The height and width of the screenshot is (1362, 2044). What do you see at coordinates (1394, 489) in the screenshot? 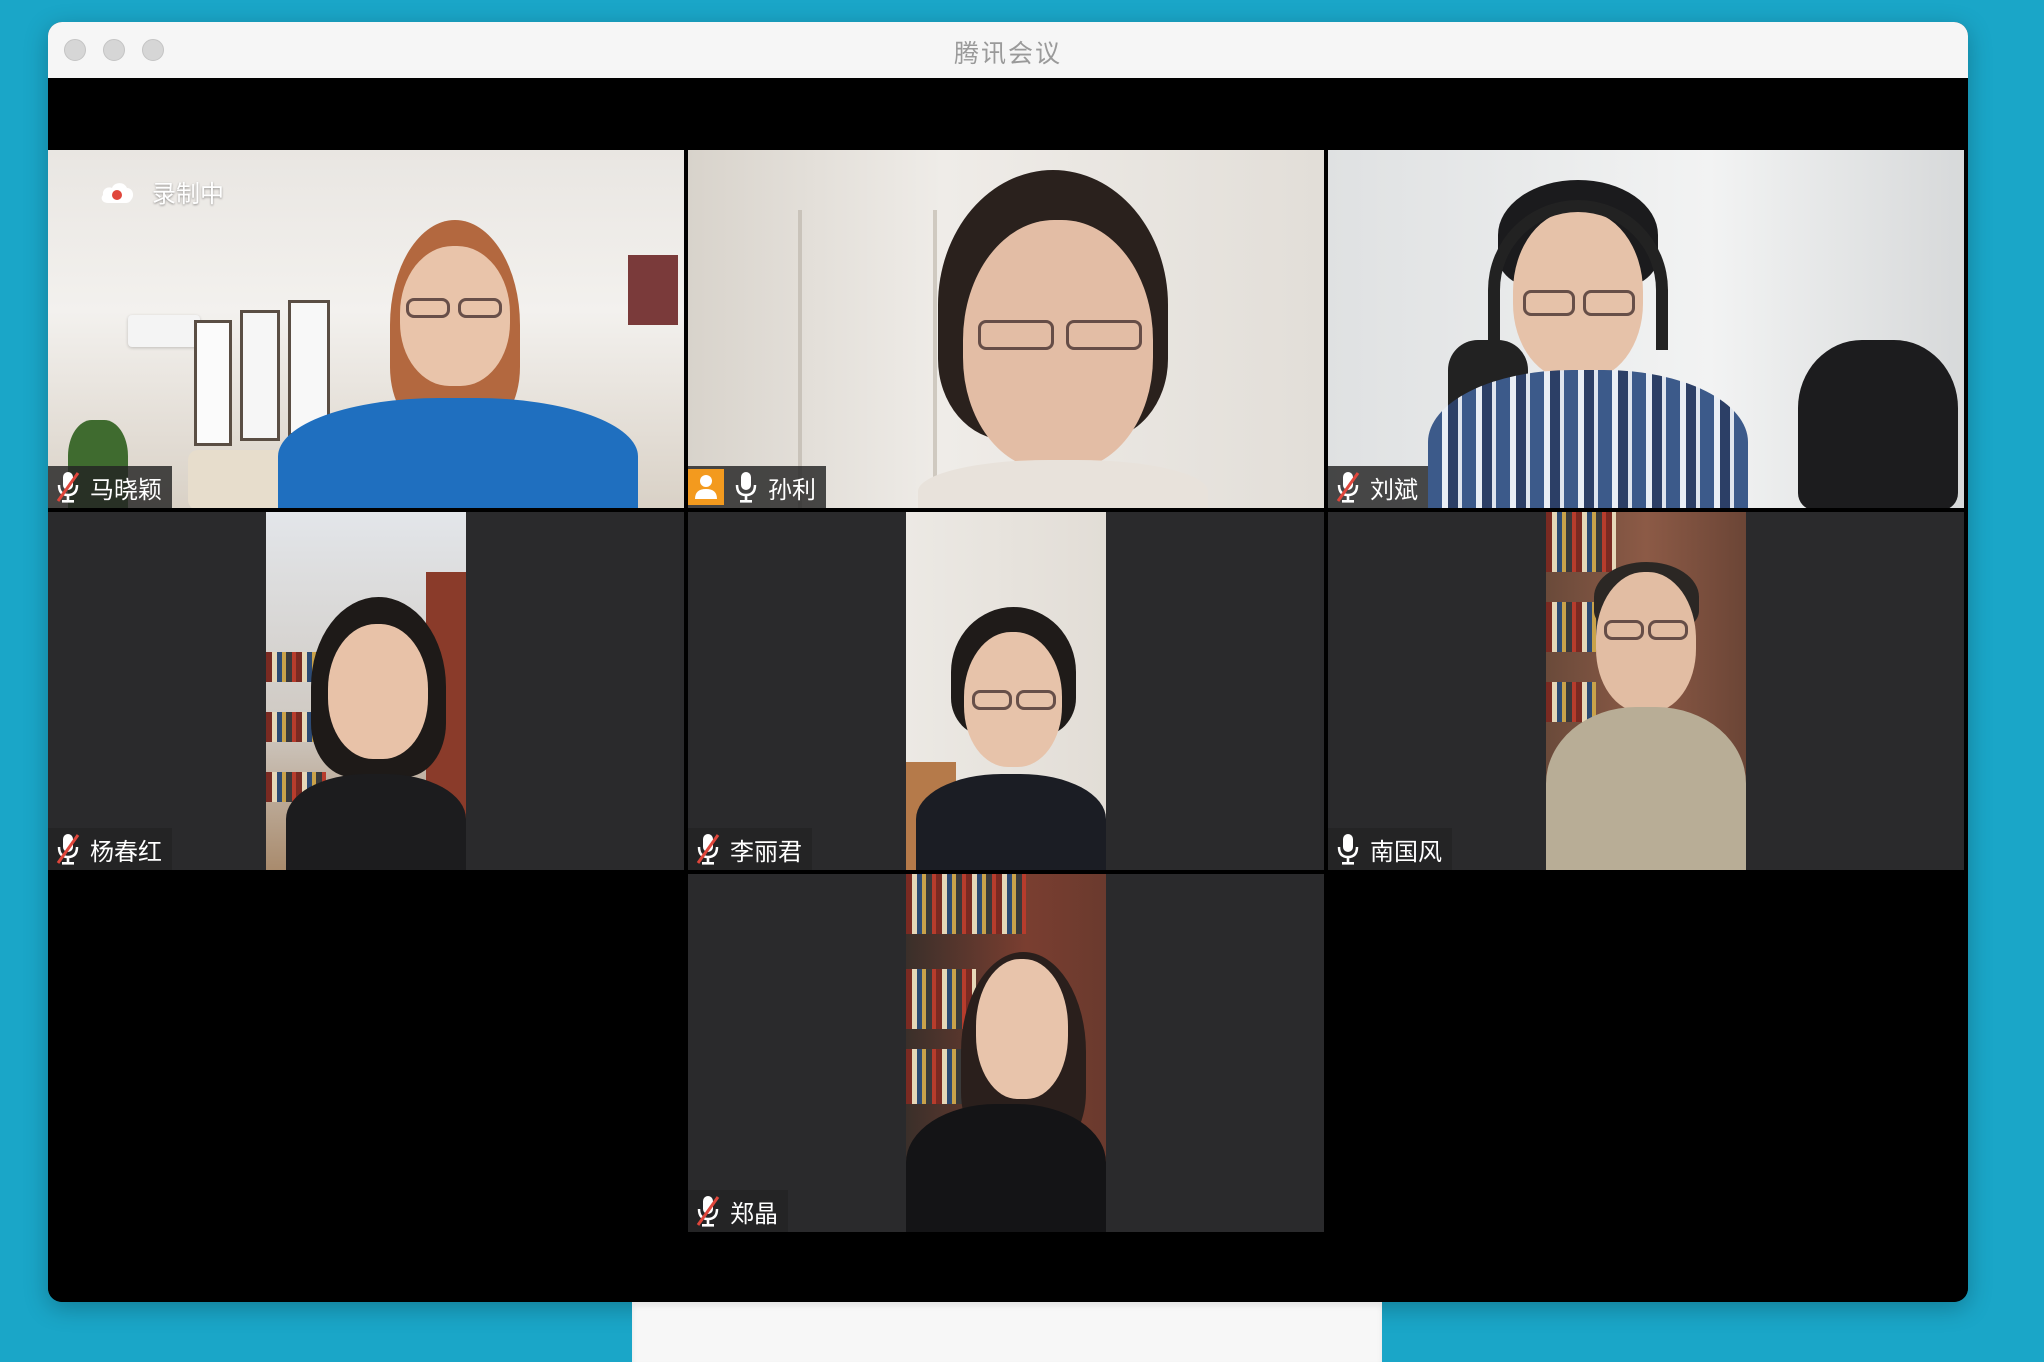
I see `participant-name: 刘斌` at bounding box center [1394, 489].